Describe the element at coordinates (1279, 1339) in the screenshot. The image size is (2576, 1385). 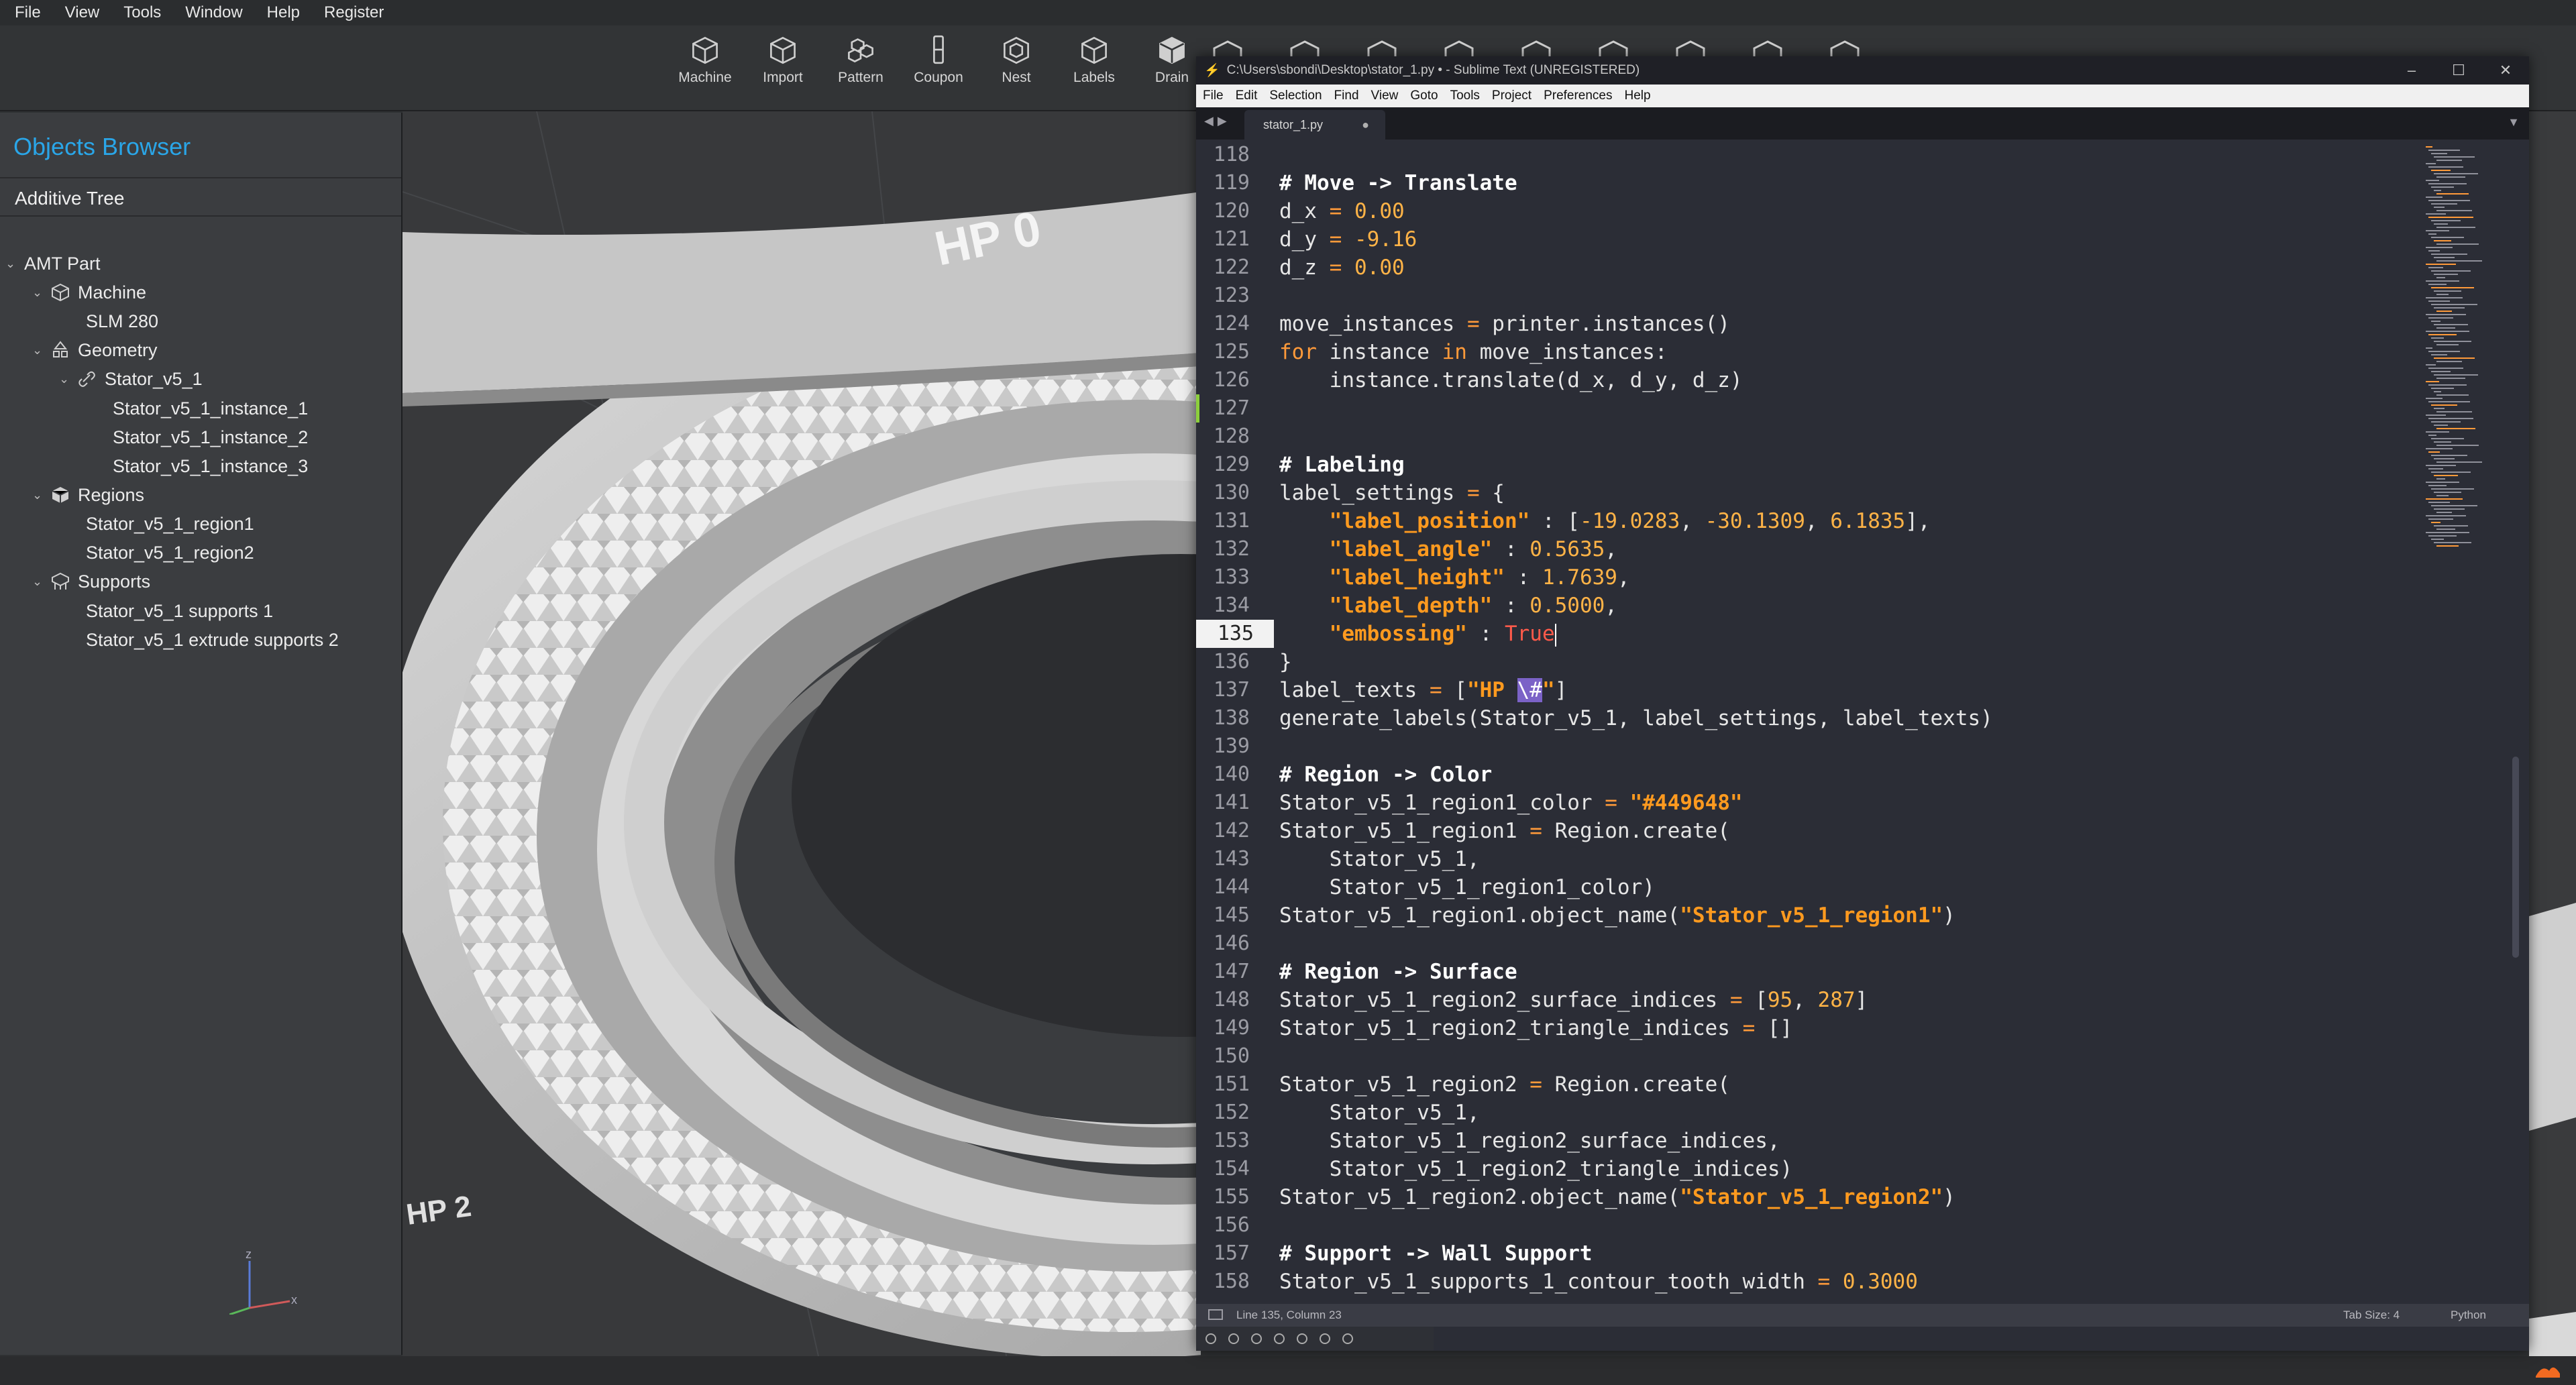
I see `rotate-icon` at that location.